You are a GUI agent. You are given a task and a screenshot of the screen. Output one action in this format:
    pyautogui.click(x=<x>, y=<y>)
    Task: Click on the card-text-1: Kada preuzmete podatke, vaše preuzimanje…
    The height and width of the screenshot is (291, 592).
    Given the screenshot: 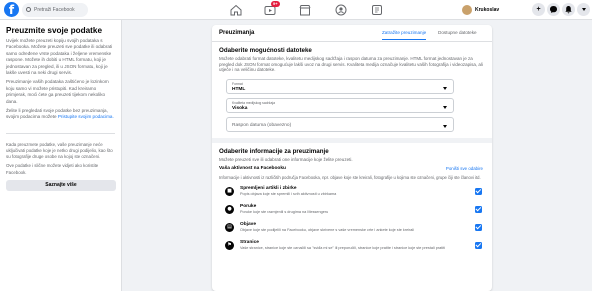 What is the action you would take?
    pyautogui.click(x=59, y=150)
    